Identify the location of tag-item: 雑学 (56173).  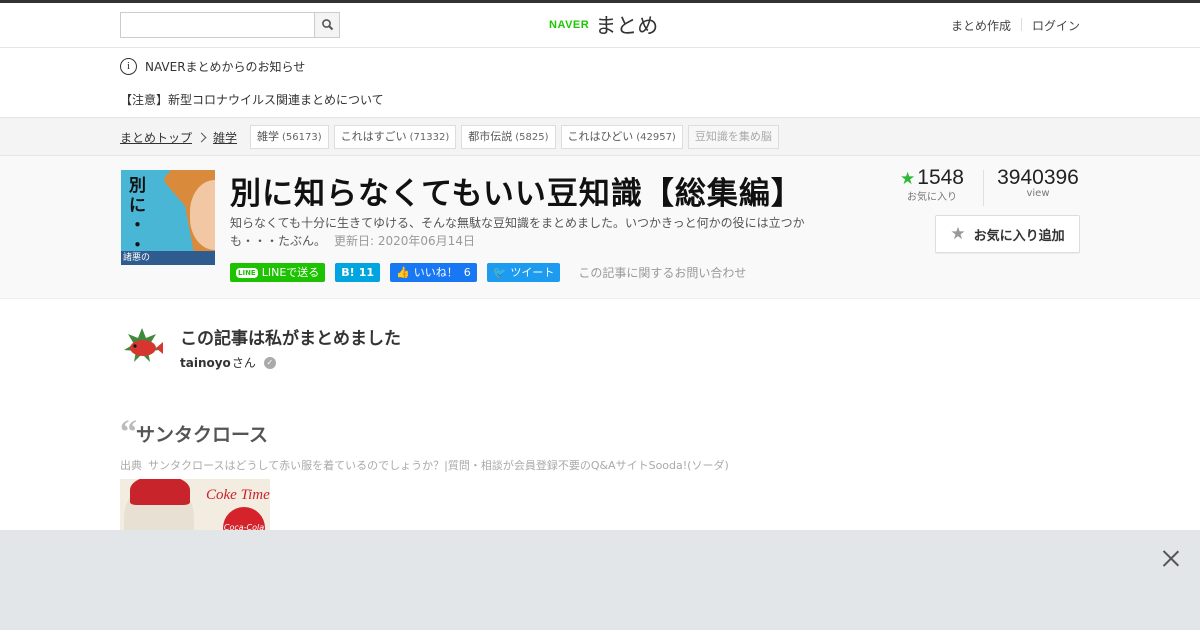
(289, 137).